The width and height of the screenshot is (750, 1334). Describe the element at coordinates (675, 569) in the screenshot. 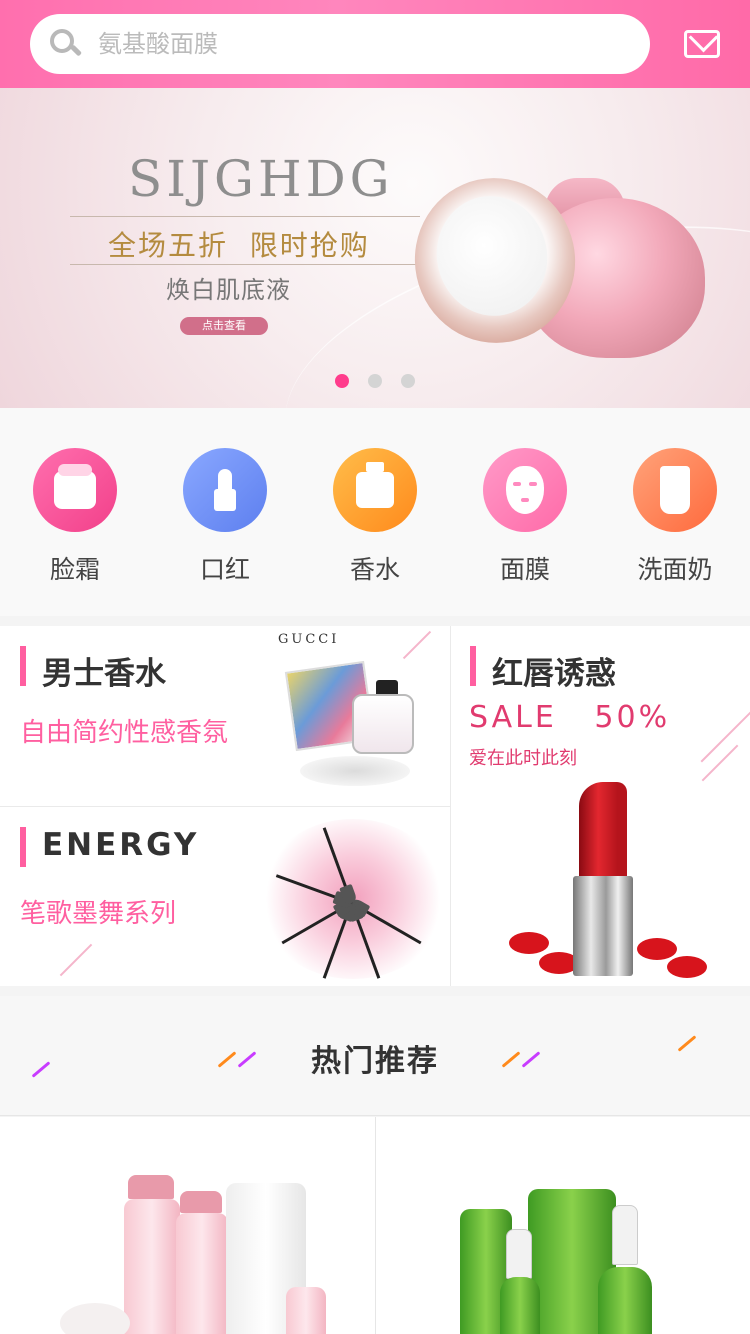

I see `category-label: 洗面奶` at that location.